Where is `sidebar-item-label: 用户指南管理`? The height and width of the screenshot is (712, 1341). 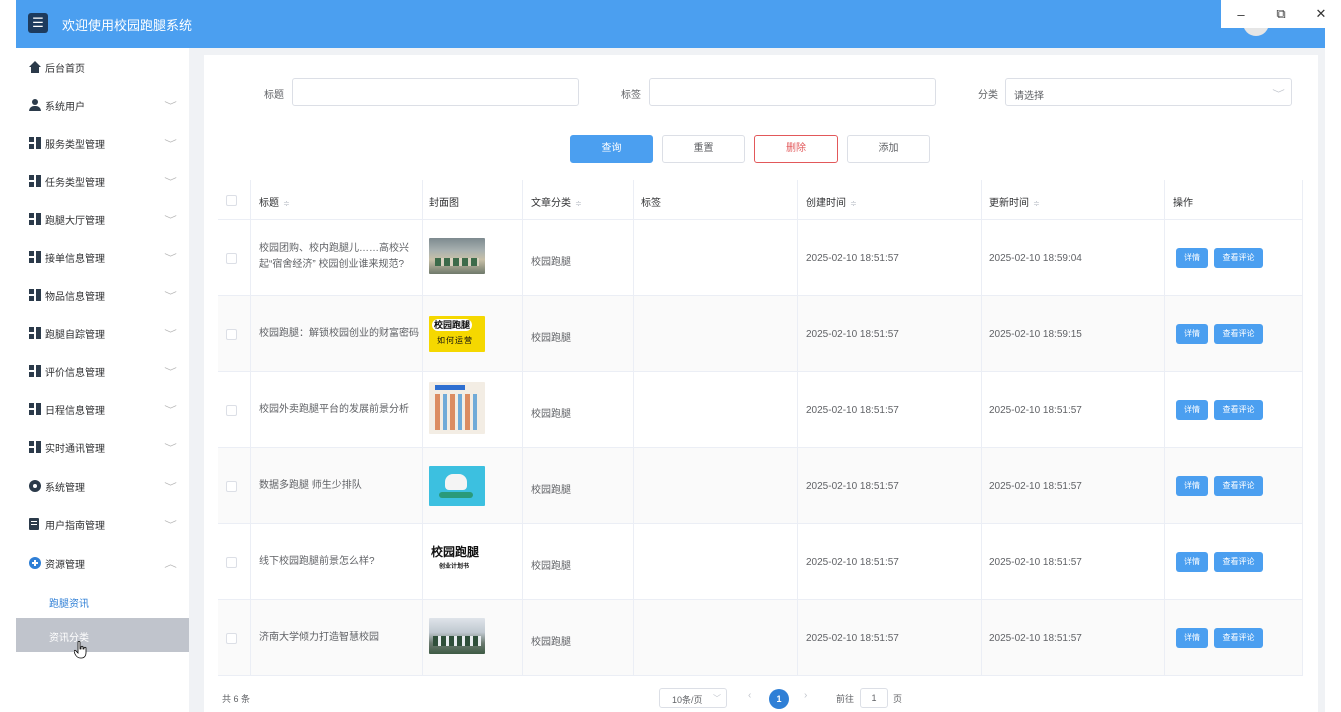 sidebar-item-label: 用户指南管理 is located at coordinates (75, 526).